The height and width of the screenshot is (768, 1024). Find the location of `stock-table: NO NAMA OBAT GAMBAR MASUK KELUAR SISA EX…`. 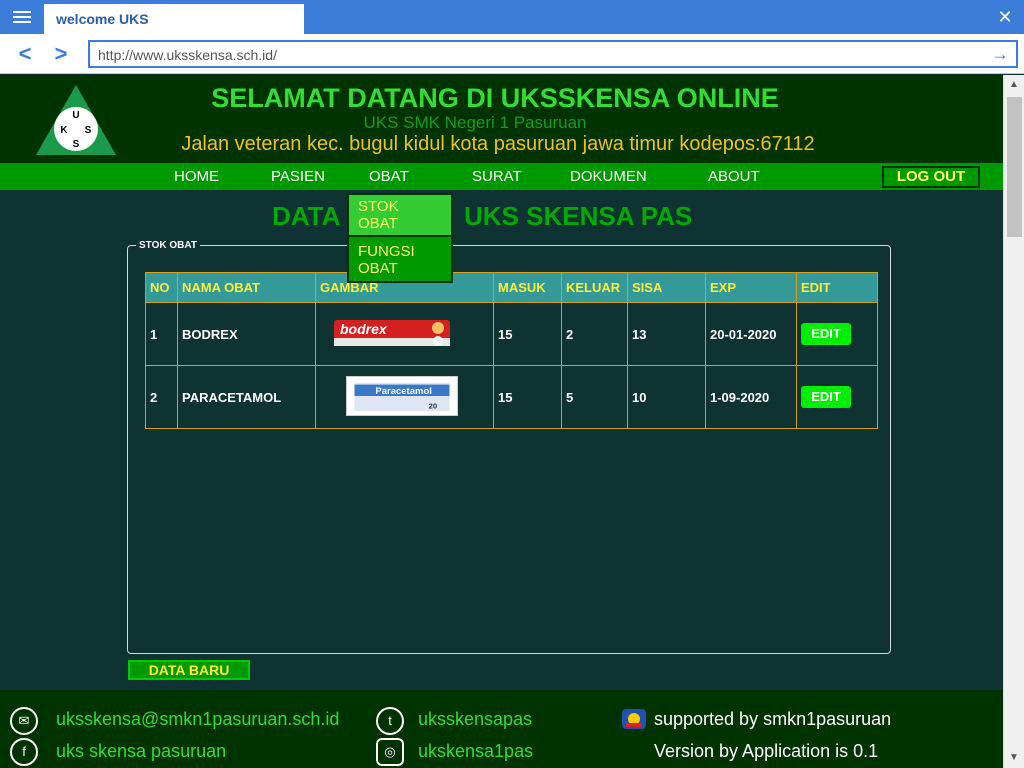

stock-table: NO NAMA OBAT GAMBAR MASUK KELUAR SISA EX… is located at coordinates (511, 350).